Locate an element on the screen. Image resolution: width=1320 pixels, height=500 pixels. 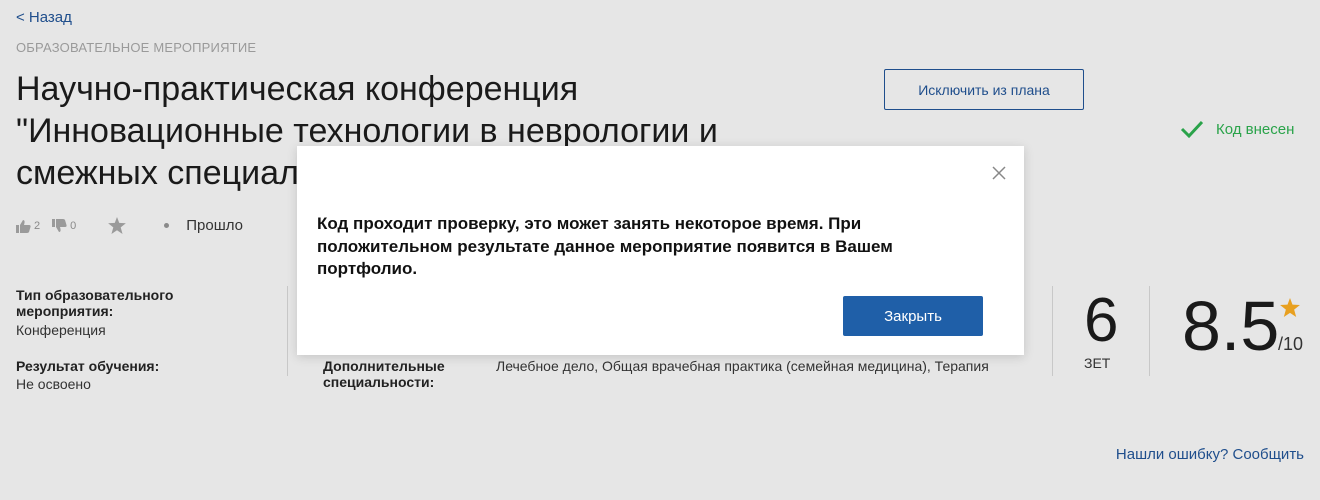
dislikes-count: 0 is located at coordinates (73, 225).